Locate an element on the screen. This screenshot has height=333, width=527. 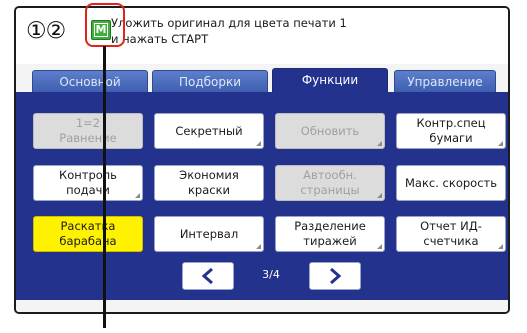
btn-interval-label: Интервал is located at coordinates (209, 233).